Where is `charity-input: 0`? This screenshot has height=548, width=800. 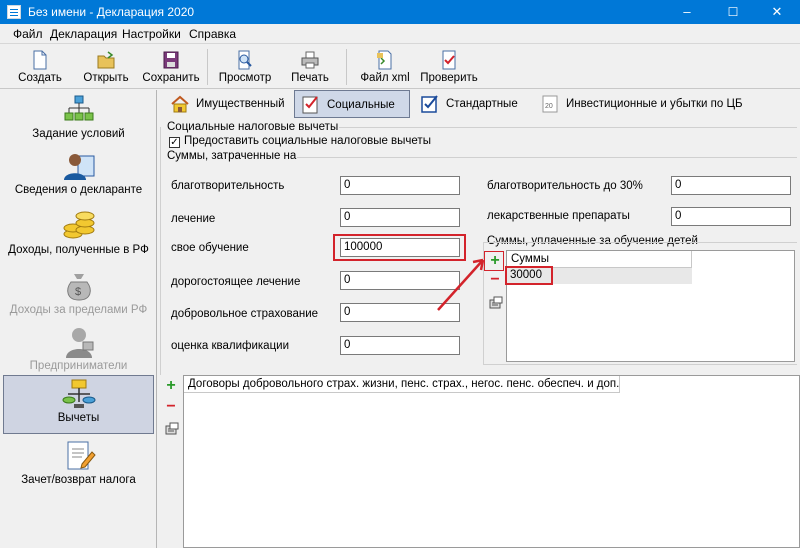 charity-input: 0 is located at coordinates (400, 185).